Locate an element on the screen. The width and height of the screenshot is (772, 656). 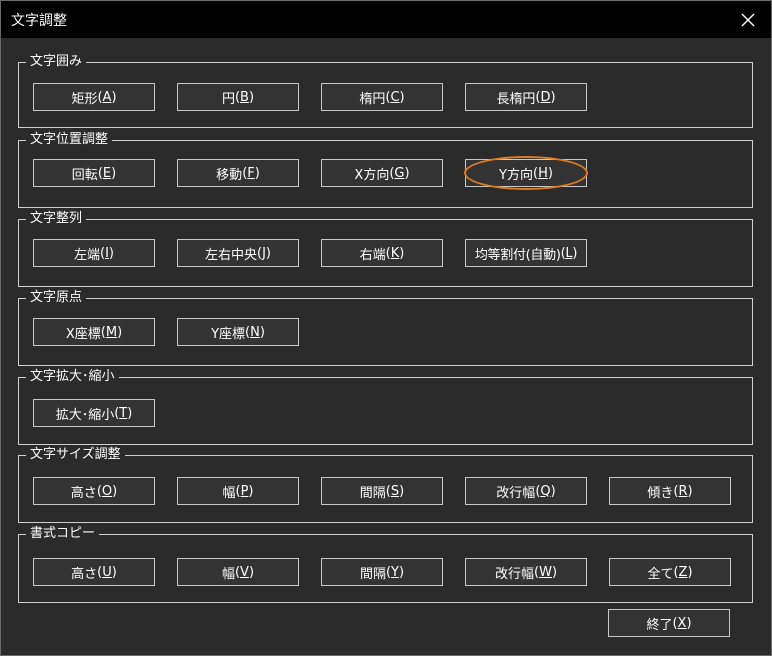
align-justify-auto-button: 均等割付(自動)(L) is located at coordinates (526, 253).